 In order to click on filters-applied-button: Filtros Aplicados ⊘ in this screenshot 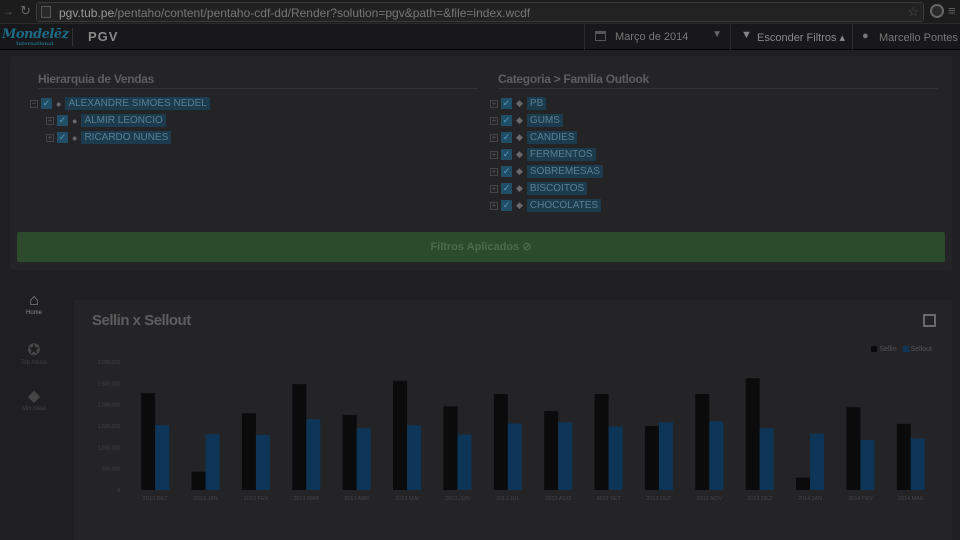, I will do `click(481, 247)`.